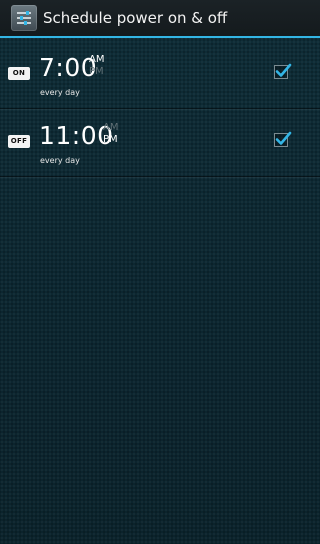 This screenshot has height=544, width=320. I want to click on schedule-row-on: ON 7:00 AM PM every day, so click(160, 74).